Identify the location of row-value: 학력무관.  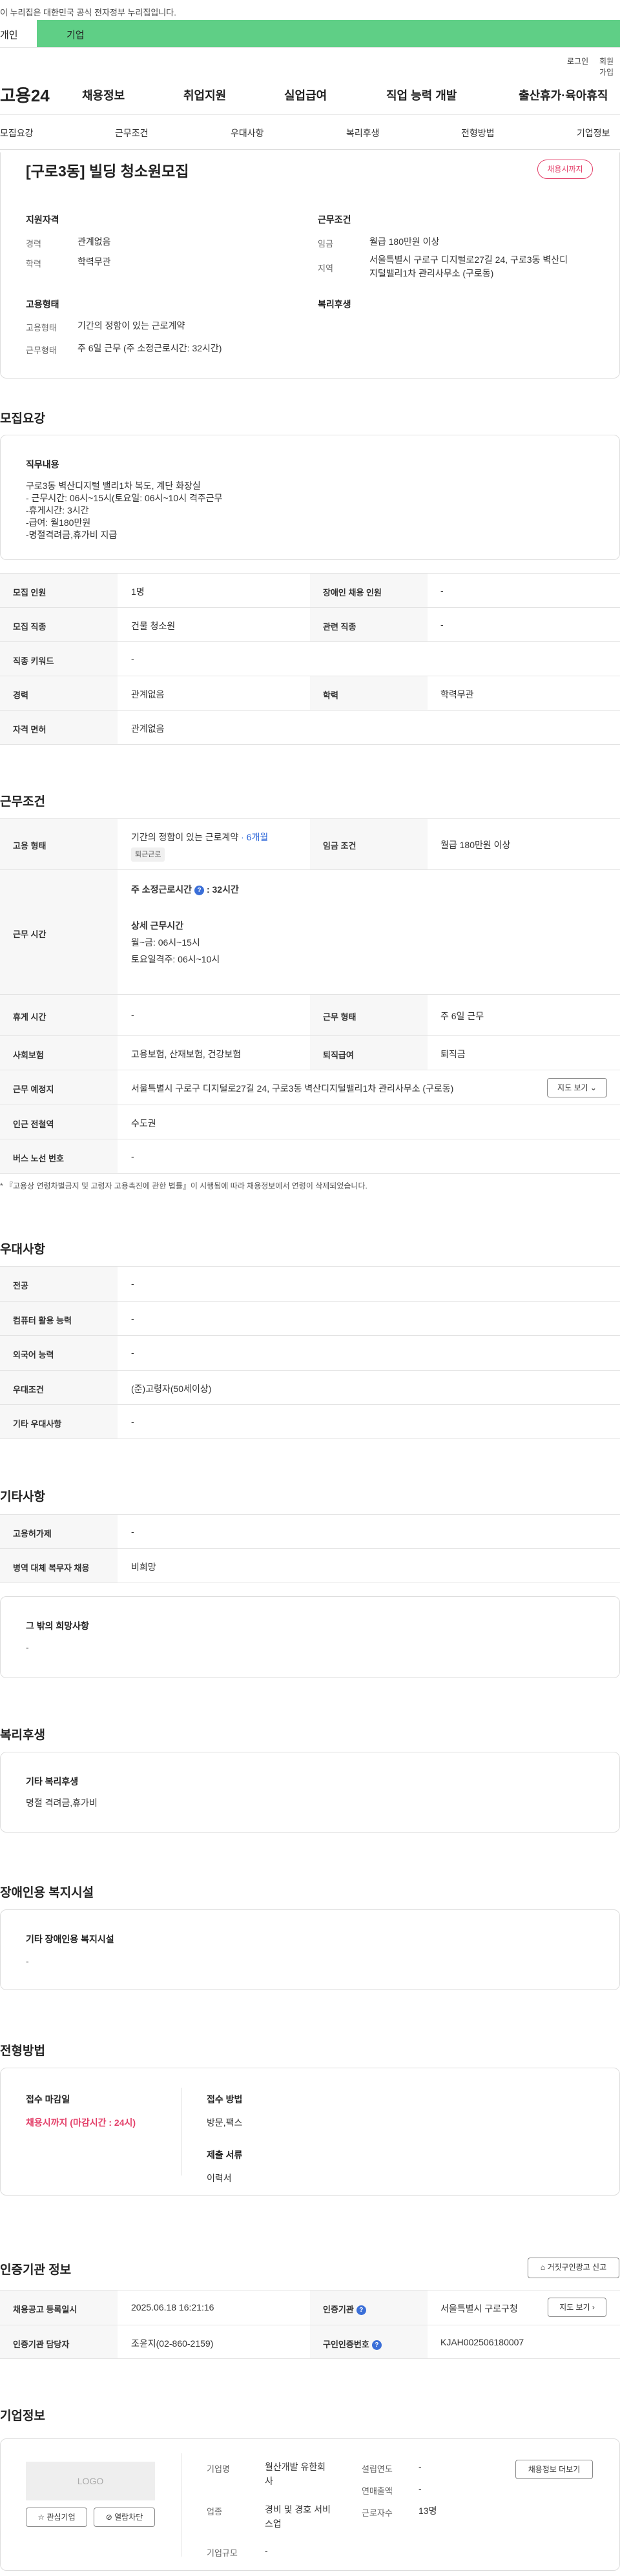
(457, 694).